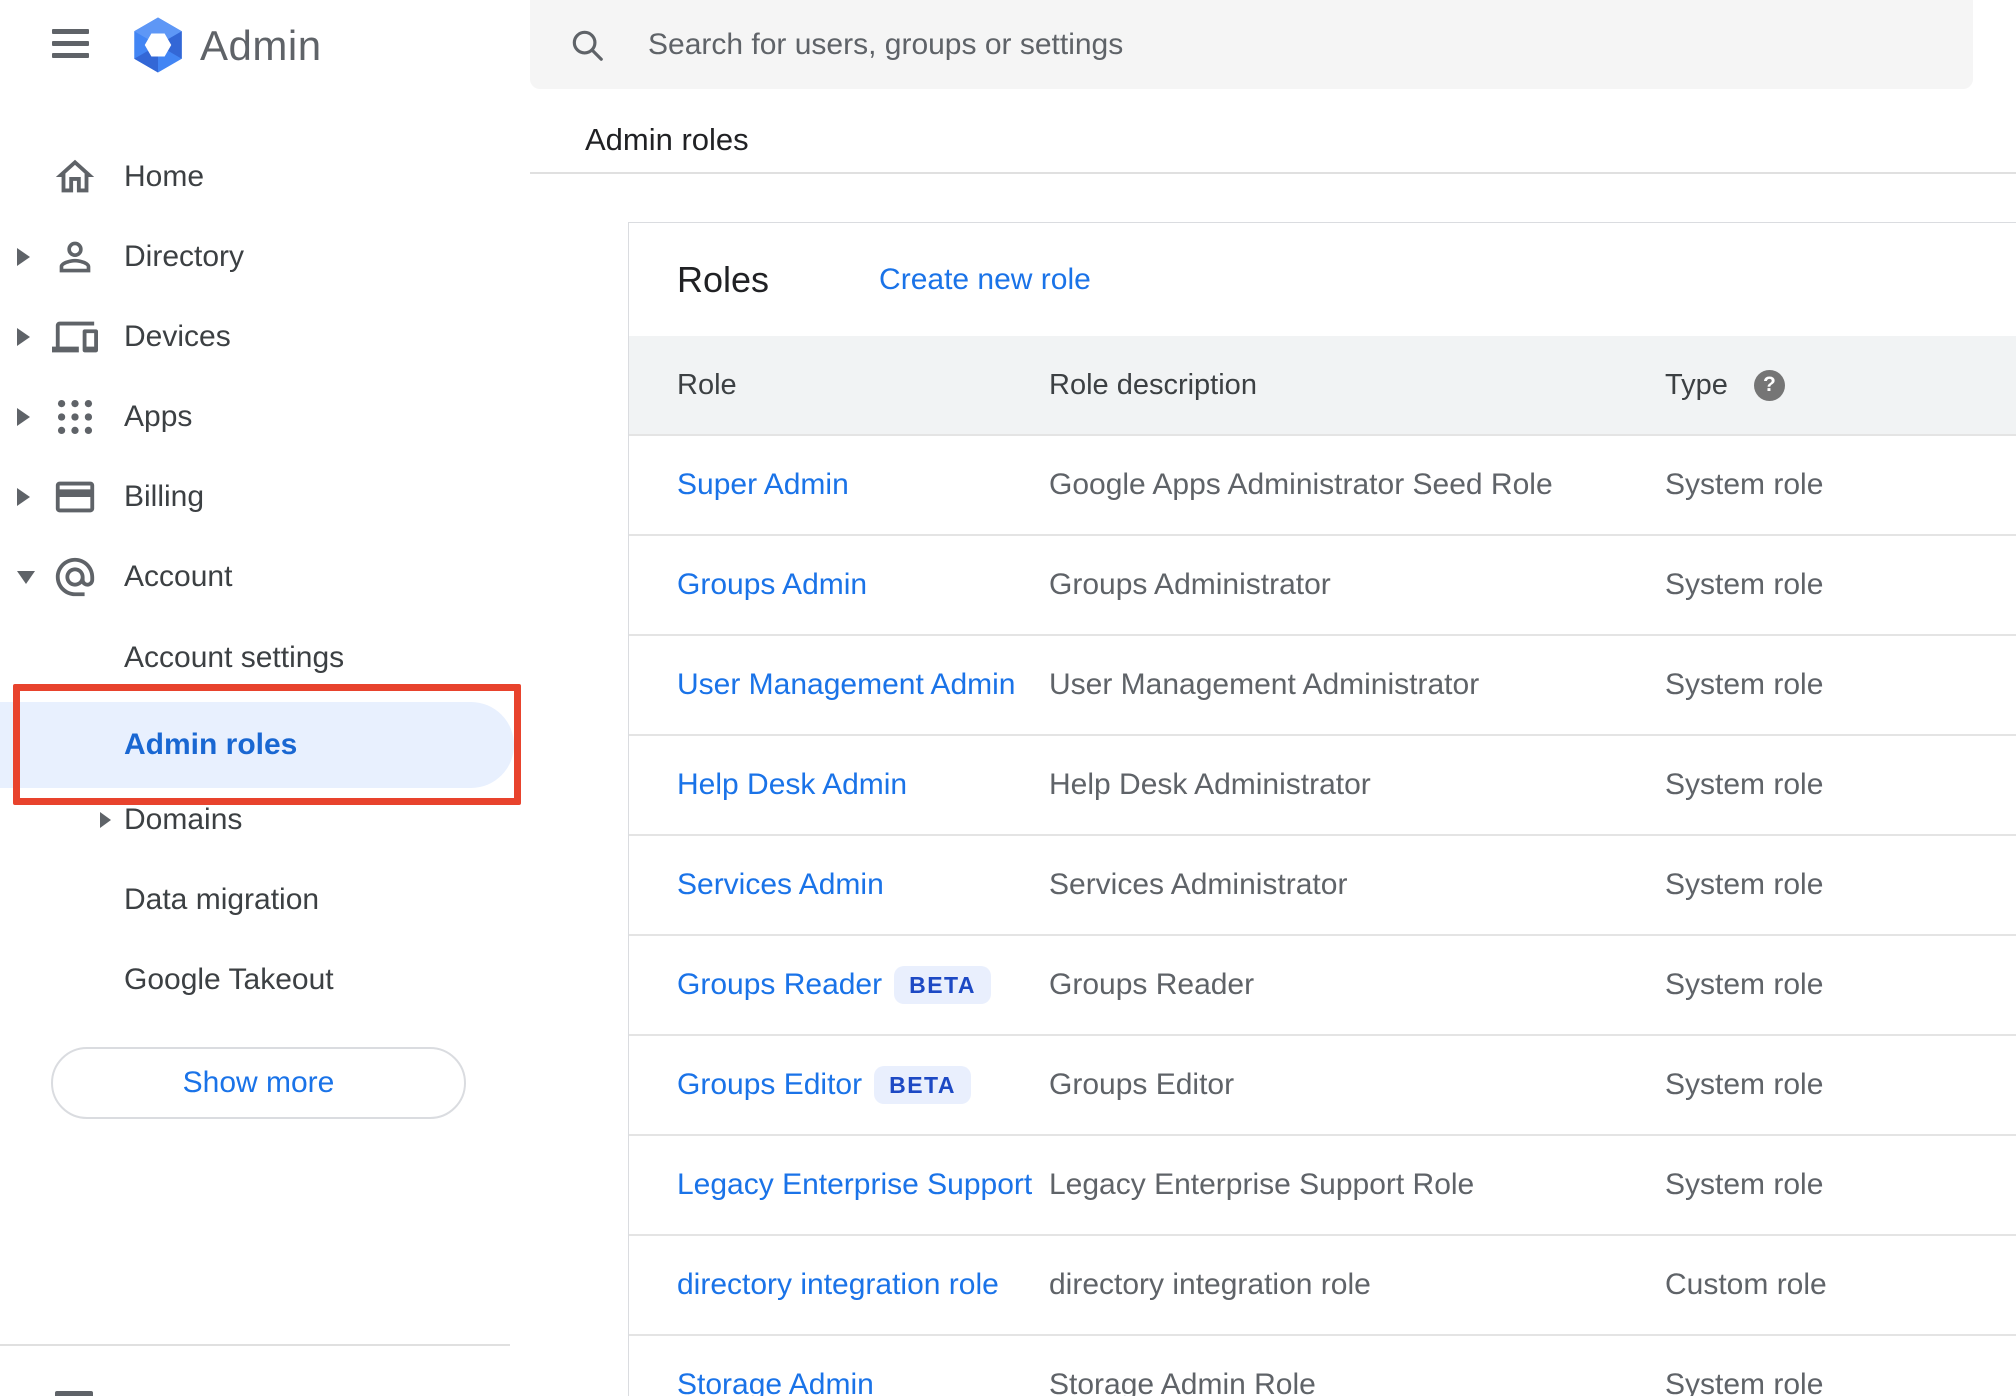  Describe the element at coordinates (234, 657) in the screenshot. I see `sidebar-item-label: Account settings` at that location.